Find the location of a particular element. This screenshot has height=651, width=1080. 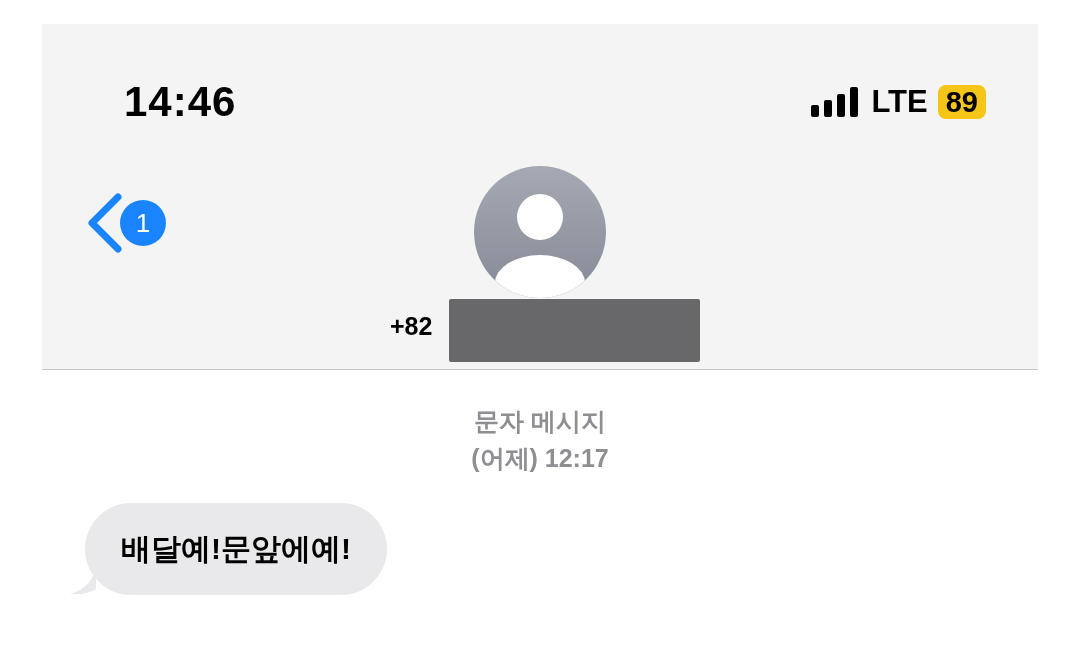

service-label: 문자 메시지 is located at coordinates (540, 421).